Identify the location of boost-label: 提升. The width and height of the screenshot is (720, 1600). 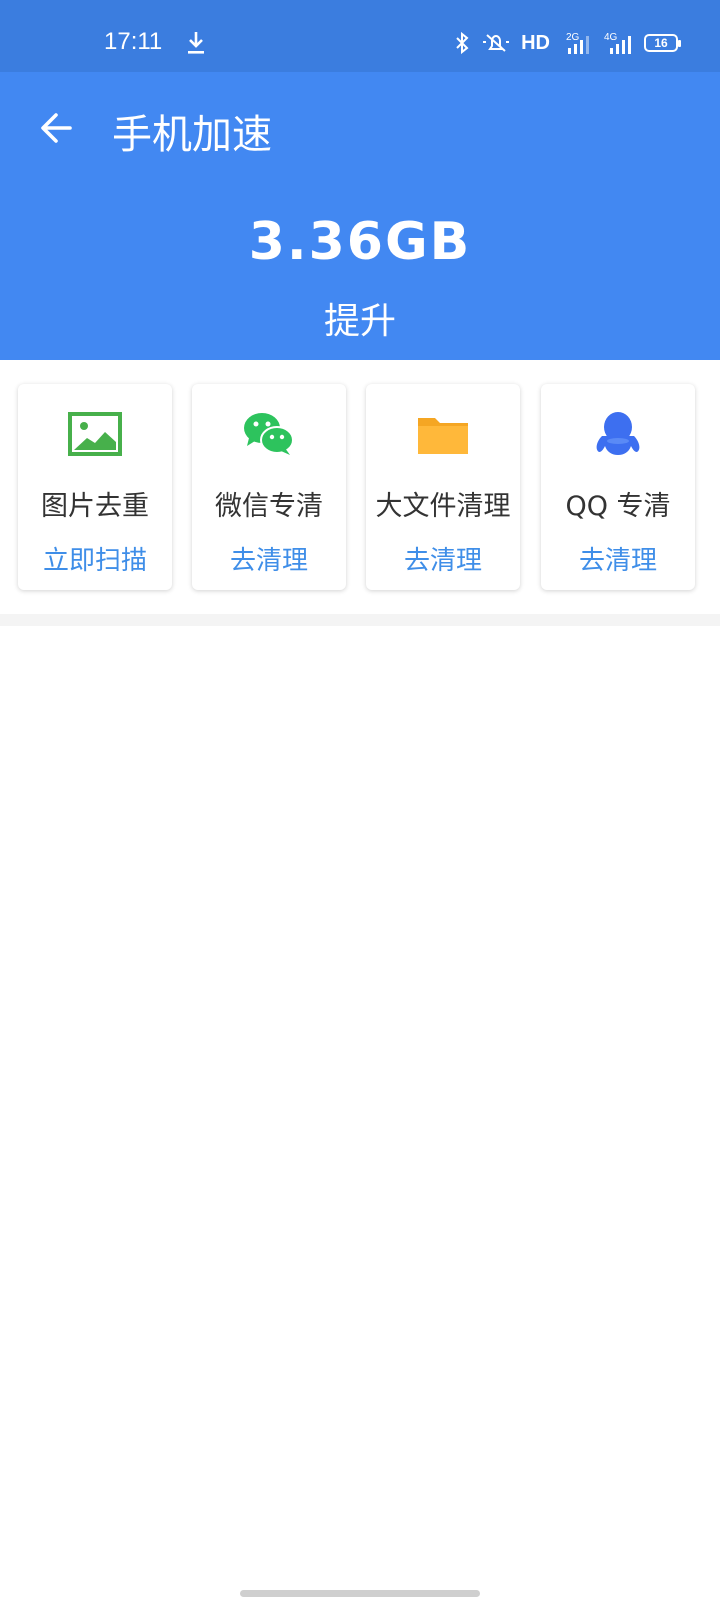
(359, 321).